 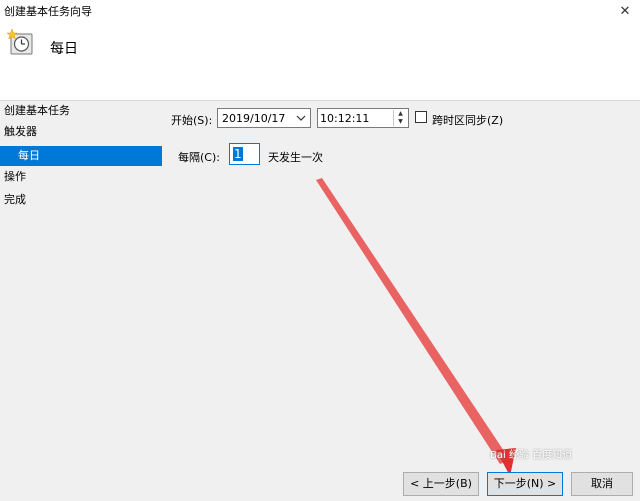 I want to click on cancel-button: 取消, so click(x=602, y=484).